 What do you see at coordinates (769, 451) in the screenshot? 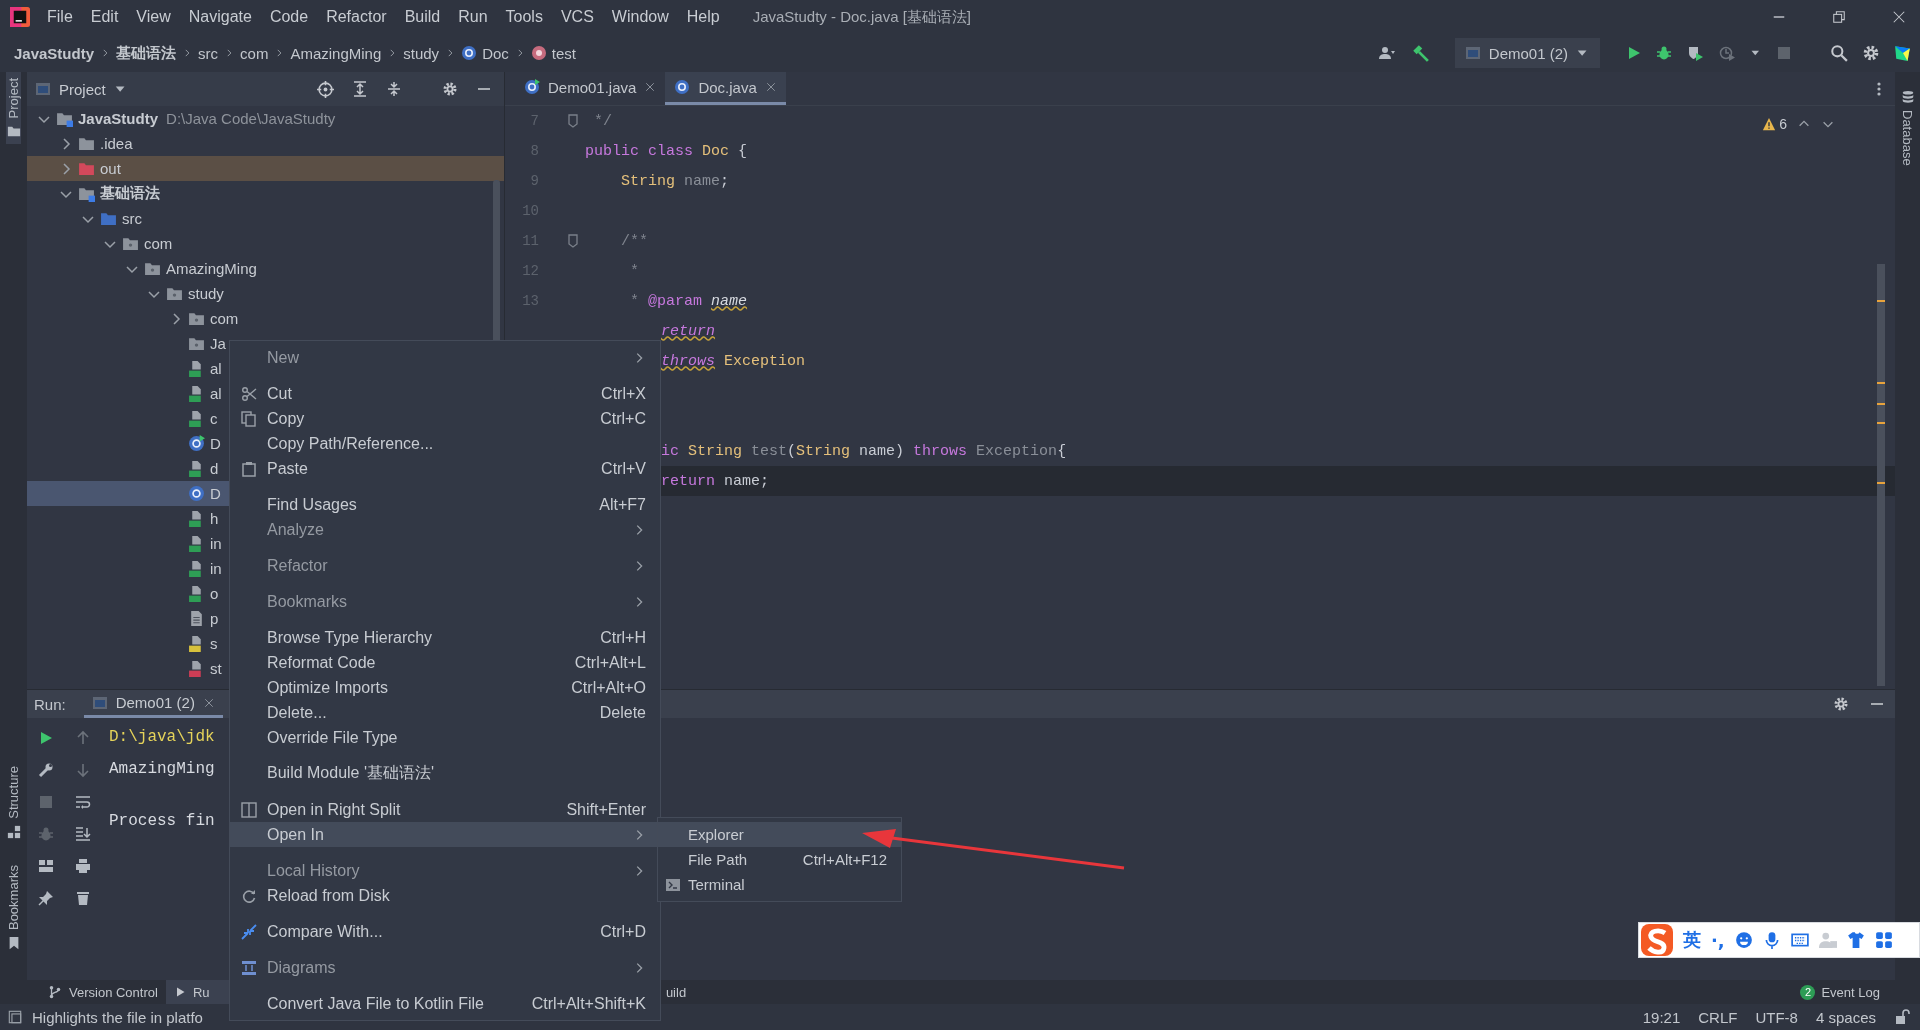
I see `code-token: test` at bounding box center [769, 451].